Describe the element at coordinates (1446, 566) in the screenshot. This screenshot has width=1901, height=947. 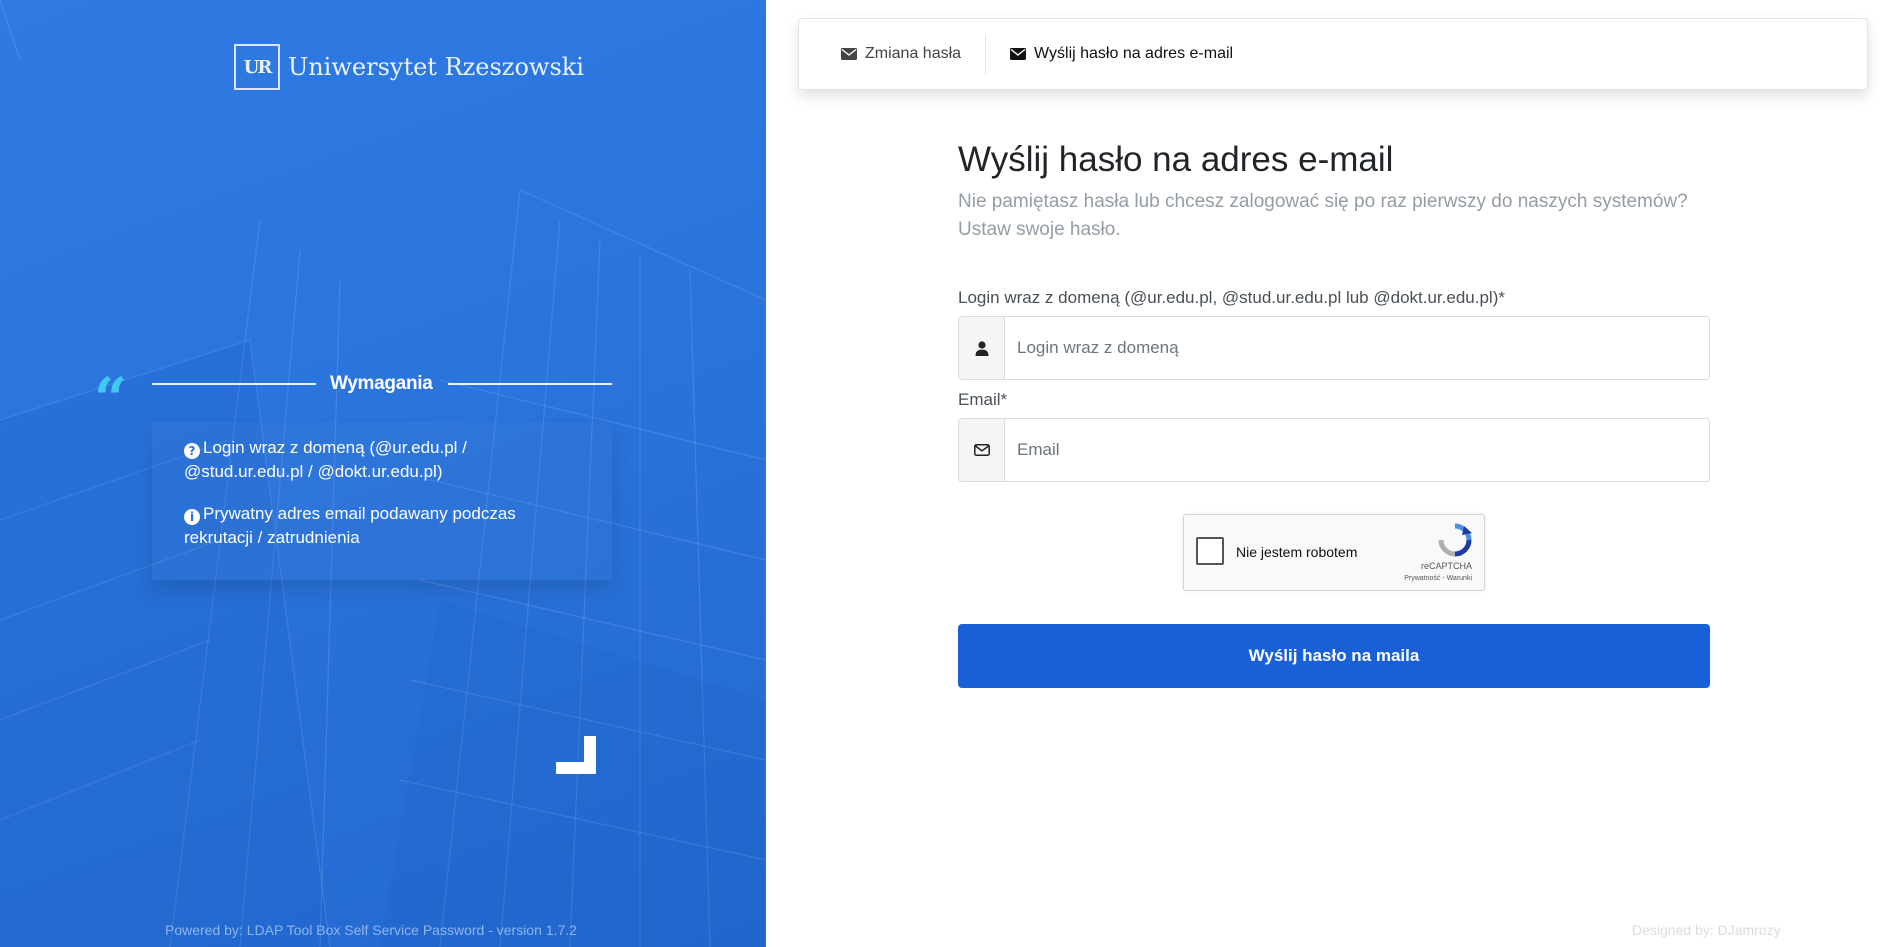
I see `recaptcha-brand: reCAPTCHA` at that location.